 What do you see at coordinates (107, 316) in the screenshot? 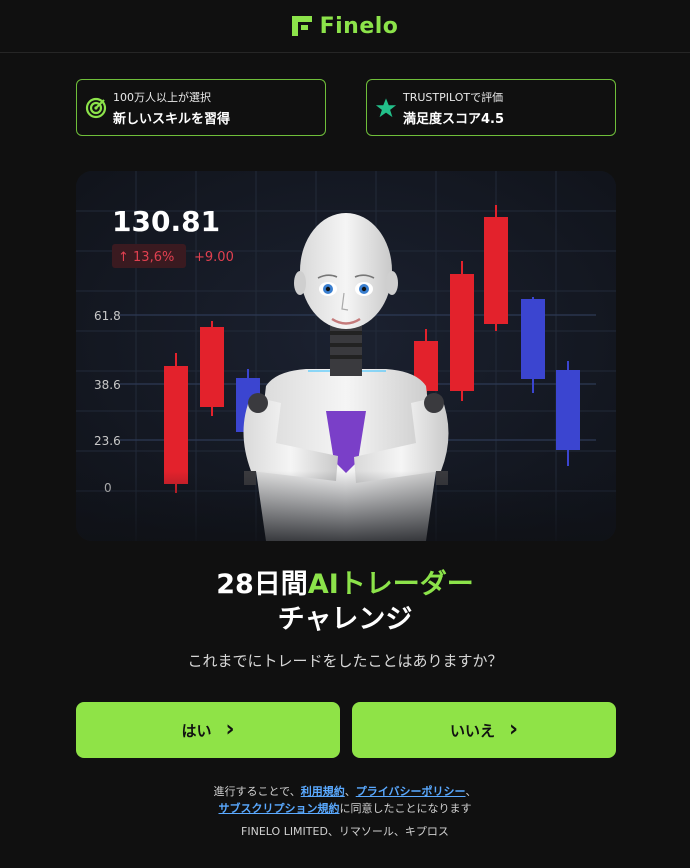
I see `y-tick-61-8: 61.8` at bounding box center [107, 316].